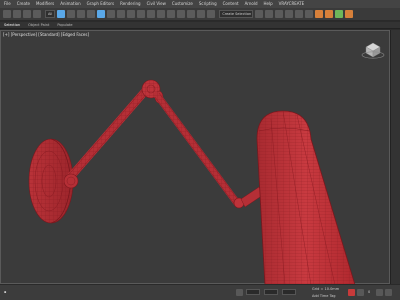  I want to click on rectangular-selection-icon, so click(81, 14).